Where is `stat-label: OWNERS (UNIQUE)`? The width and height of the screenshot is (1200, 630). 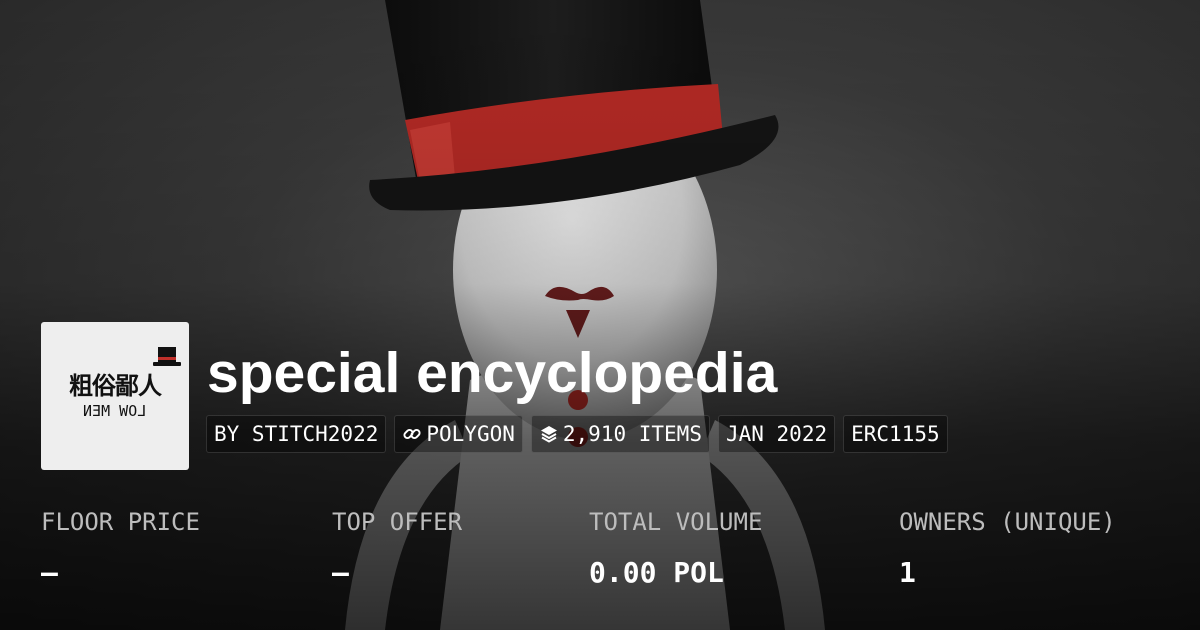 stat-label: OWNERS (UNIQUE) is located at coordinates (1007, 522).